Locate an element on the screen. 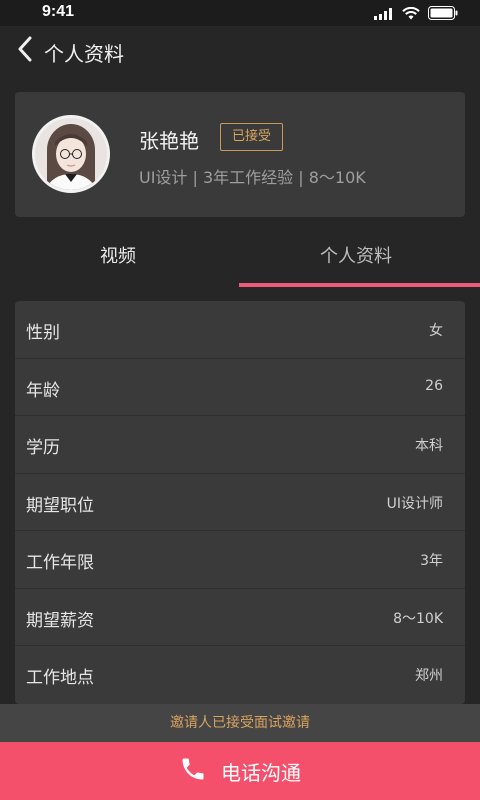 This screenshot has height=800, width=480. info-label: 工作年限 is located at coordinates (60, 563).